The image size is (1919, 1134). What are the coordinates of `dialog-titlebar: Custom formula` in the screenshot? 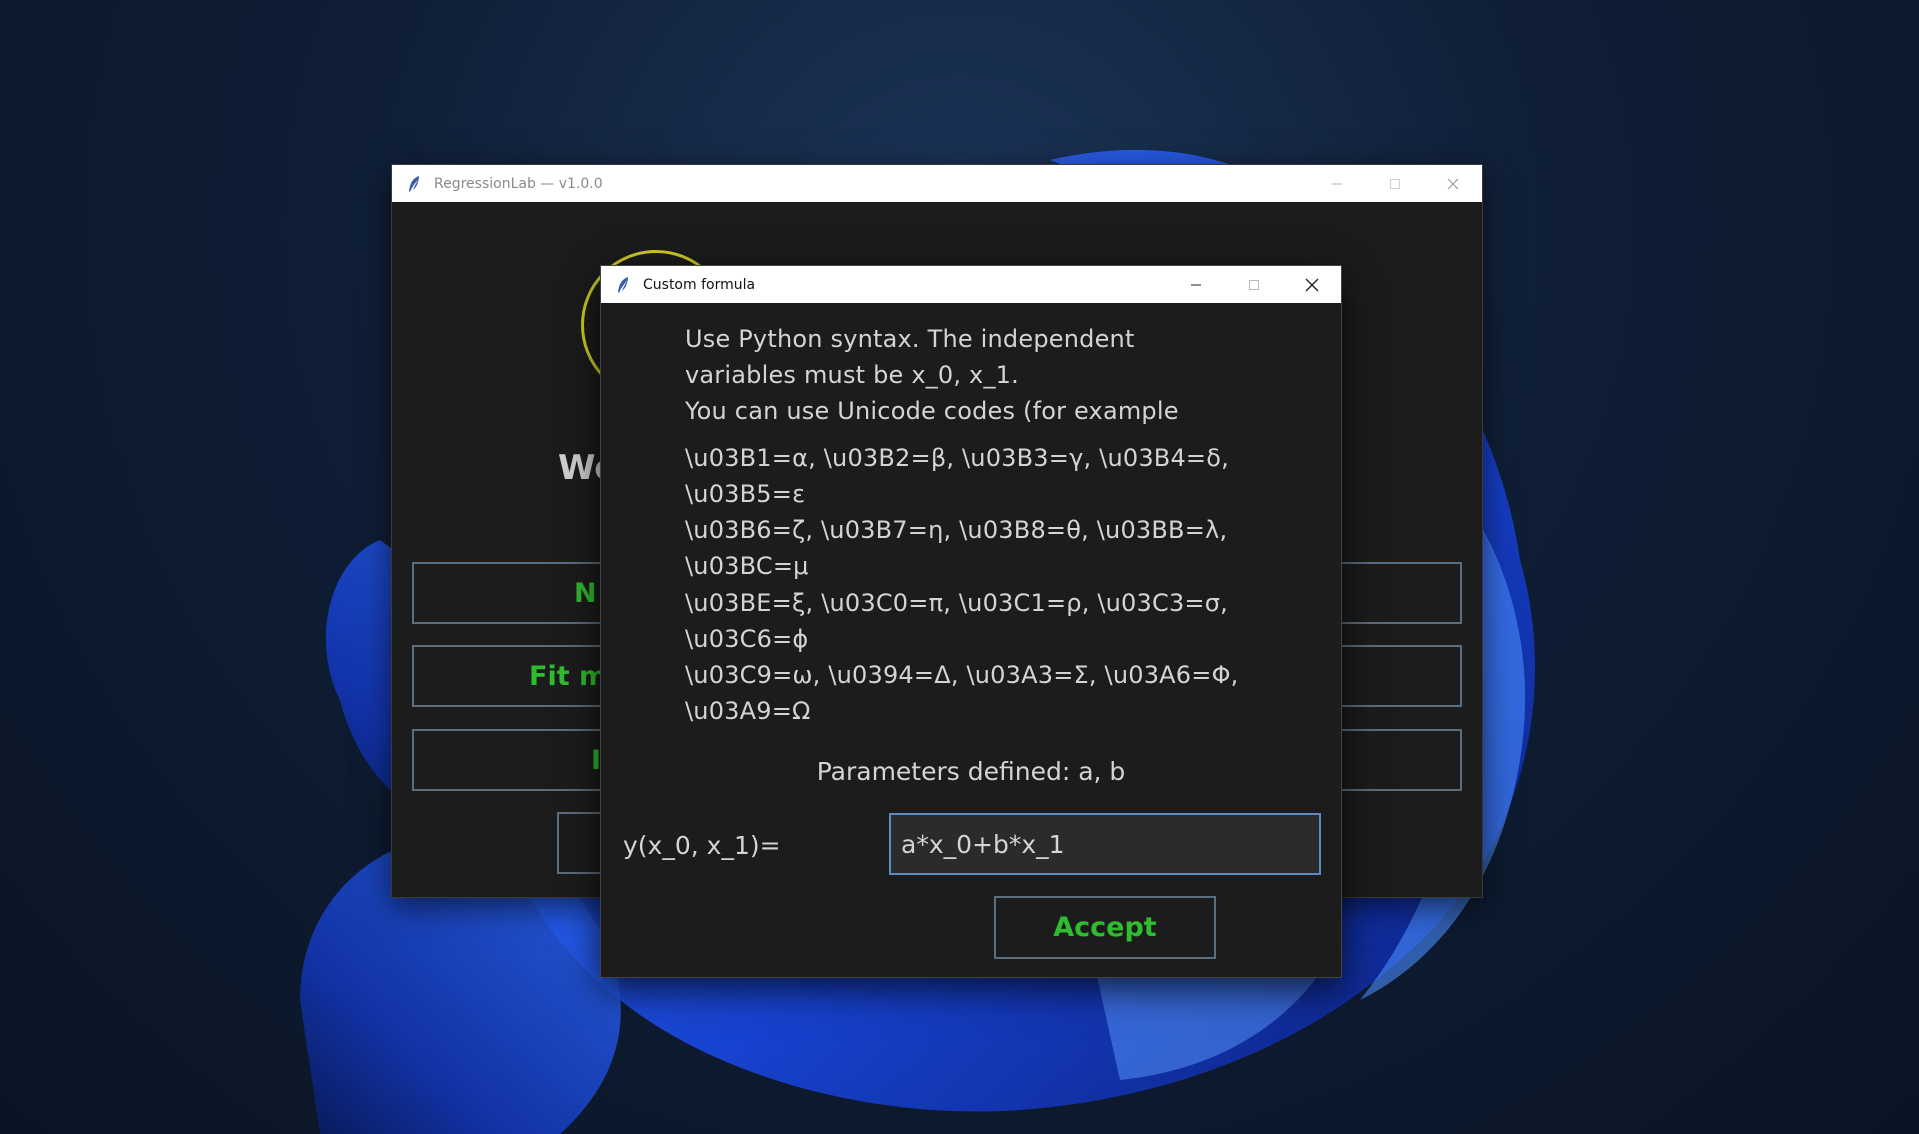 It's located at (971, 284).